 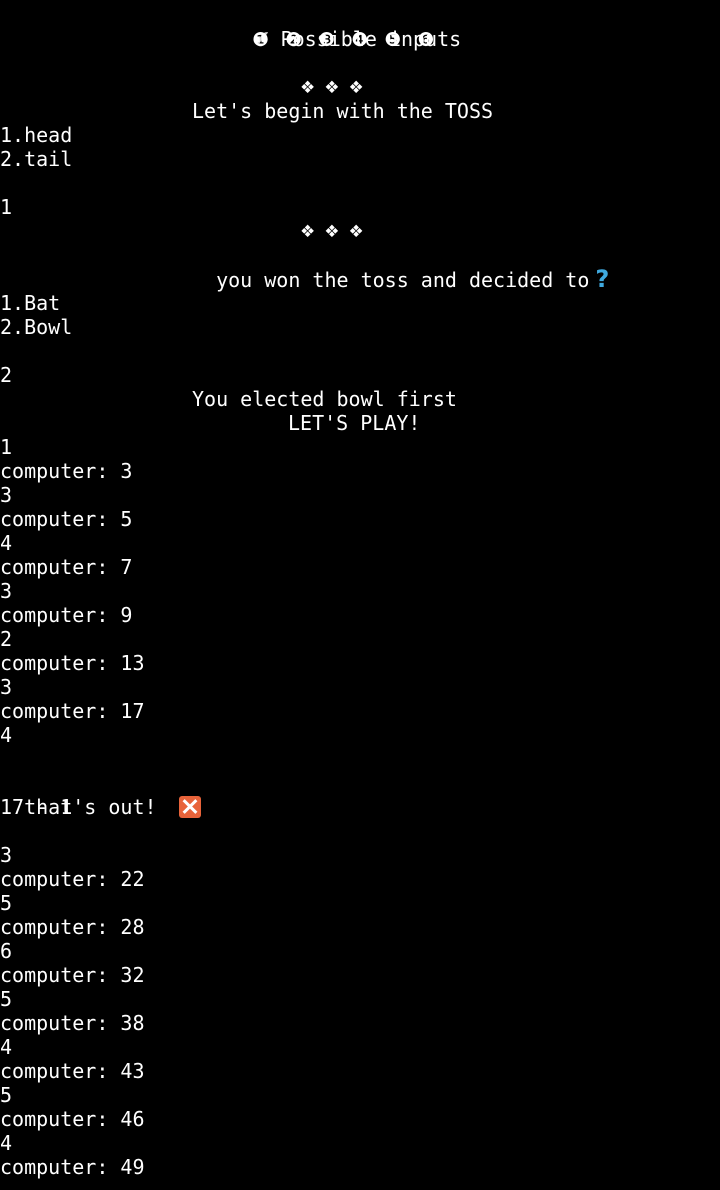 I want to click on decision-input: 2, so click(x=6, y=375).